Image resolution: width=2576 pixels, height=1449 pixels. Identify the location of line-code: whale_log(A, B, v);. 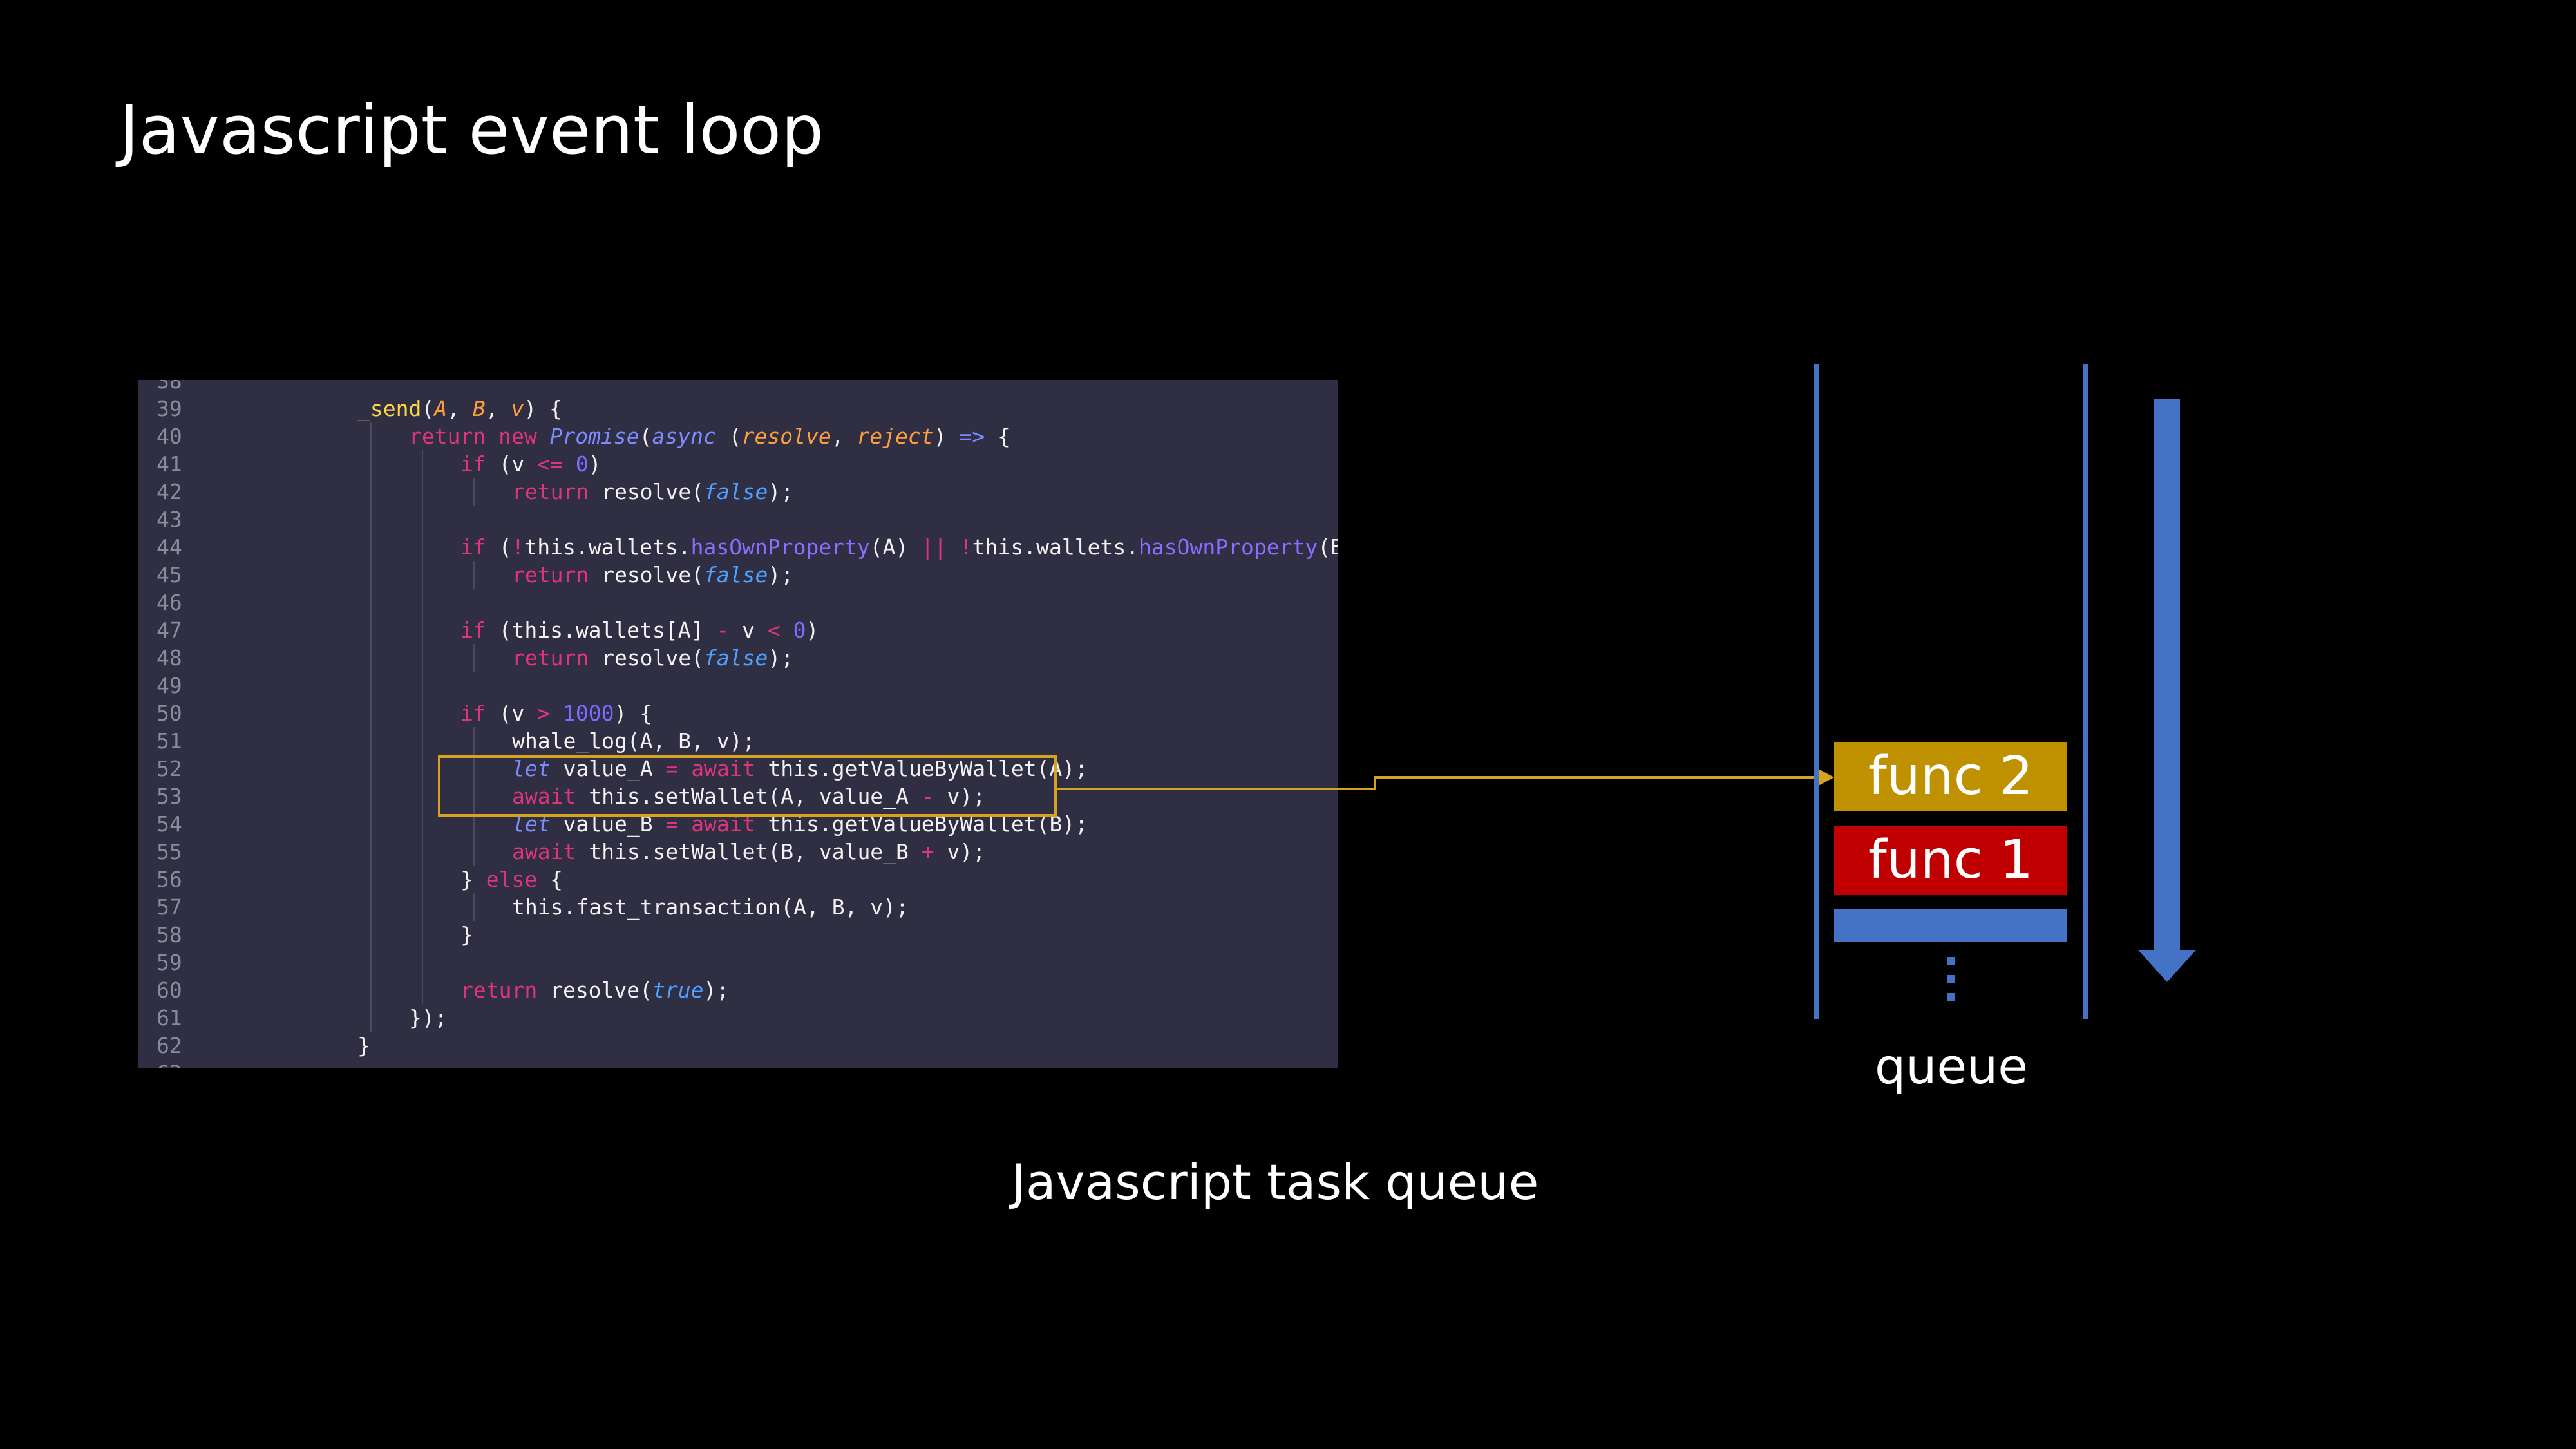
(634, 741).